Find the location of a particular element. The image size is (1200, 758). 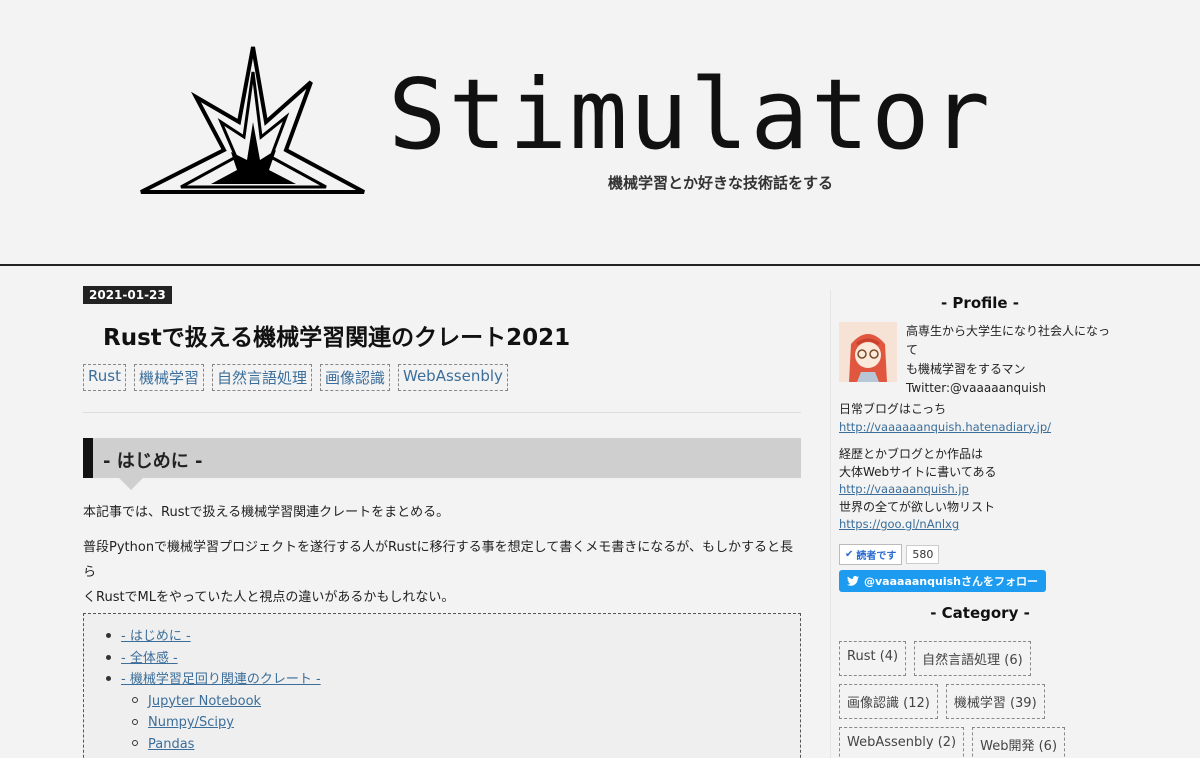

daily-blog-label: 日常ブログはこっち is located at coordinates (893, 409).